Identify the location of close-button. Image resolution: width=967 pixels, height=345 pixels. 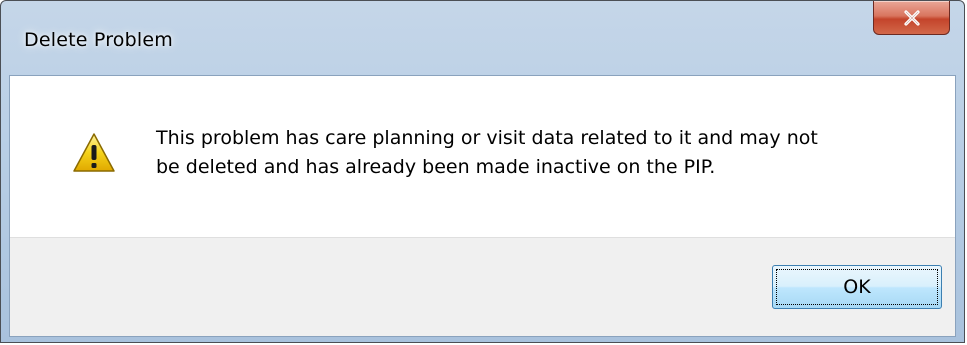
(911, 18).